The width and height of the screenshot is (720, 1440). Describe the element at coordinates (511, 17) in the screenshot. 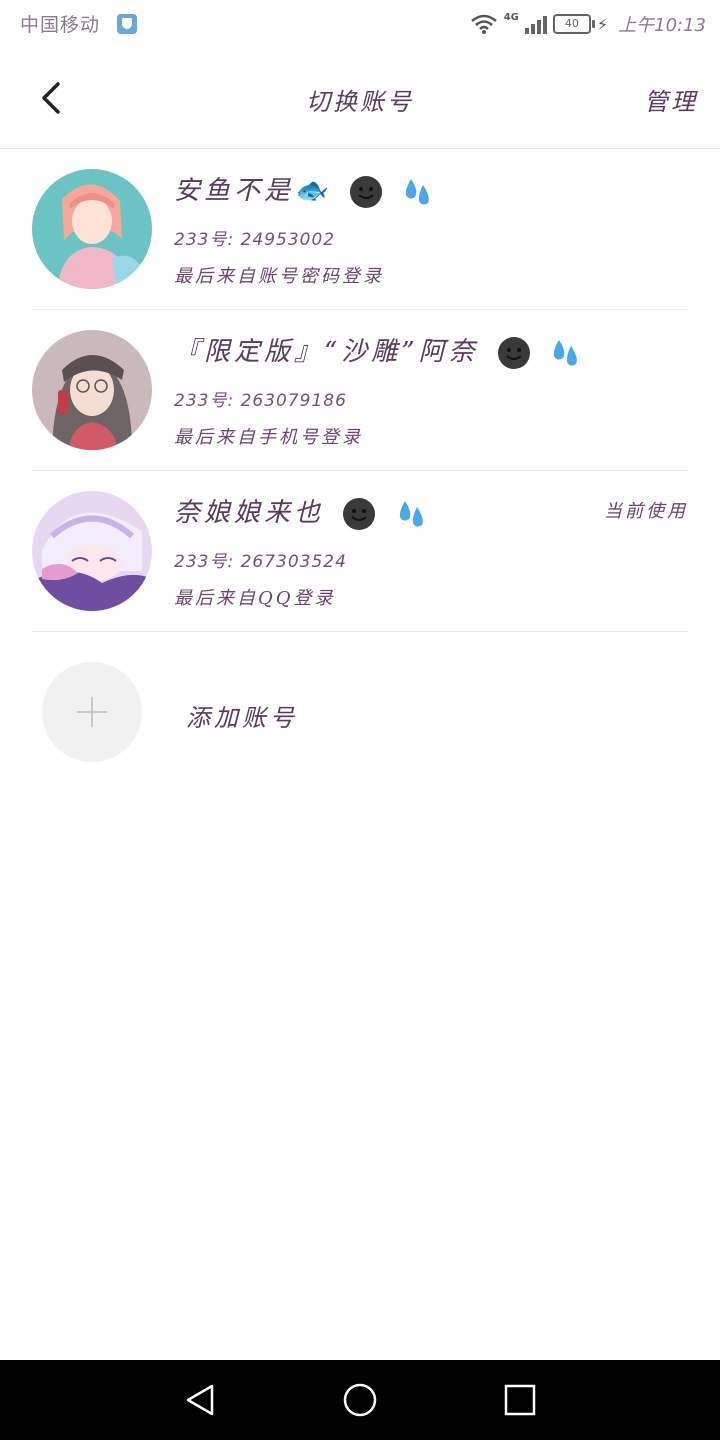

I see `network-type: 4G` at that location.